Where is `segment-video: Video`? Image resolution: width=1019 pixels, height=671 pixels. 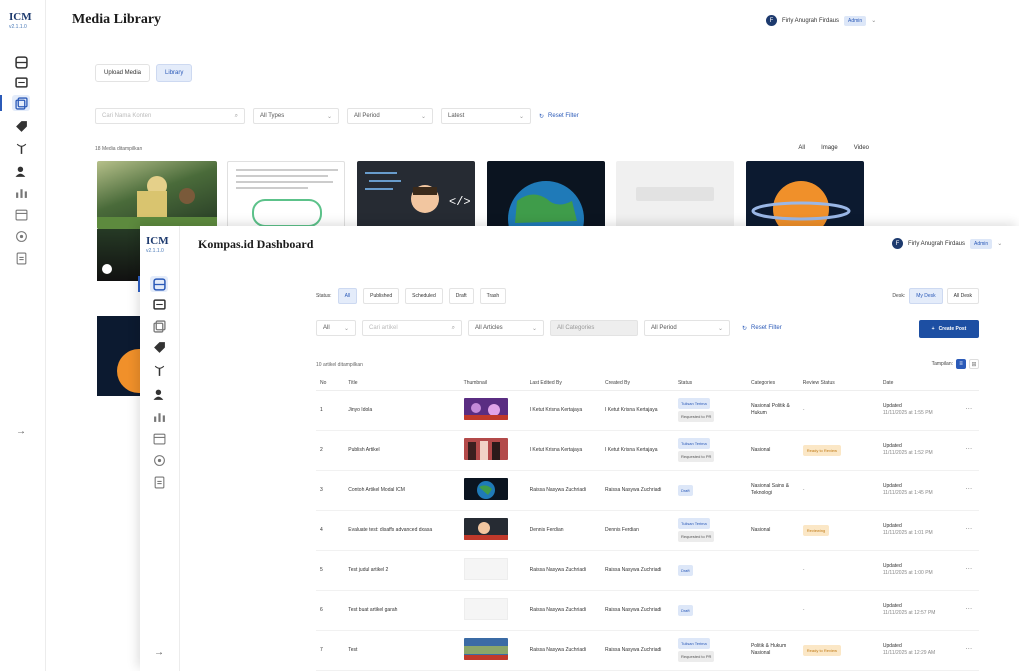 segment-video: Video is located at coordinates (861, 148).